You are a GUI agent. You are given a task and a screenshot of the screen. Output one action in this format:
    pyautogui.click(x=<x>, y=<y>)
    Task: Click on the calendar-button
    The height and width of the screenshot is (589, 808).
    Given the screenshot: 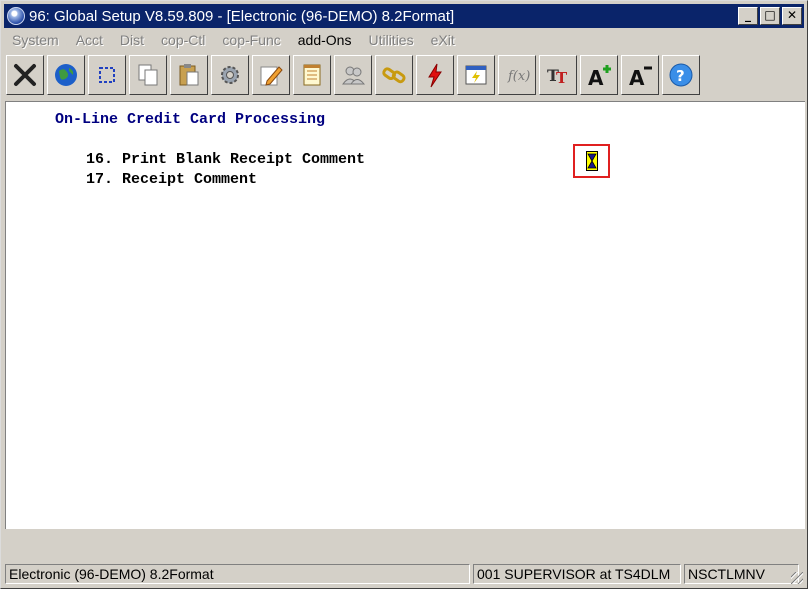 What is the action you would take?
    pyautogui.click(x=476, y=75)
    